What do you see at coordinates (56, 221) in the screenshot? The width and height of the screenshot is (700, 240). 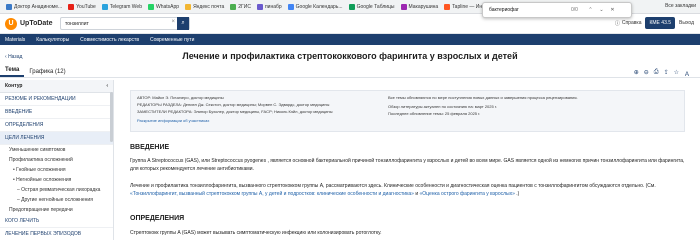 I see `outline-item: КОГО ЛЕЧИТЬ` at bounding box center [56, 221].